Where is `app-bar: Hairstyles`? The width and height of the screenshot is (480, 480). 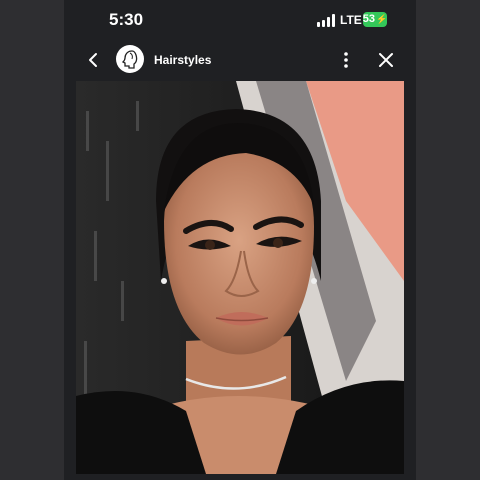
app-bar: Hairstyles is located at coordinates (240, 60).